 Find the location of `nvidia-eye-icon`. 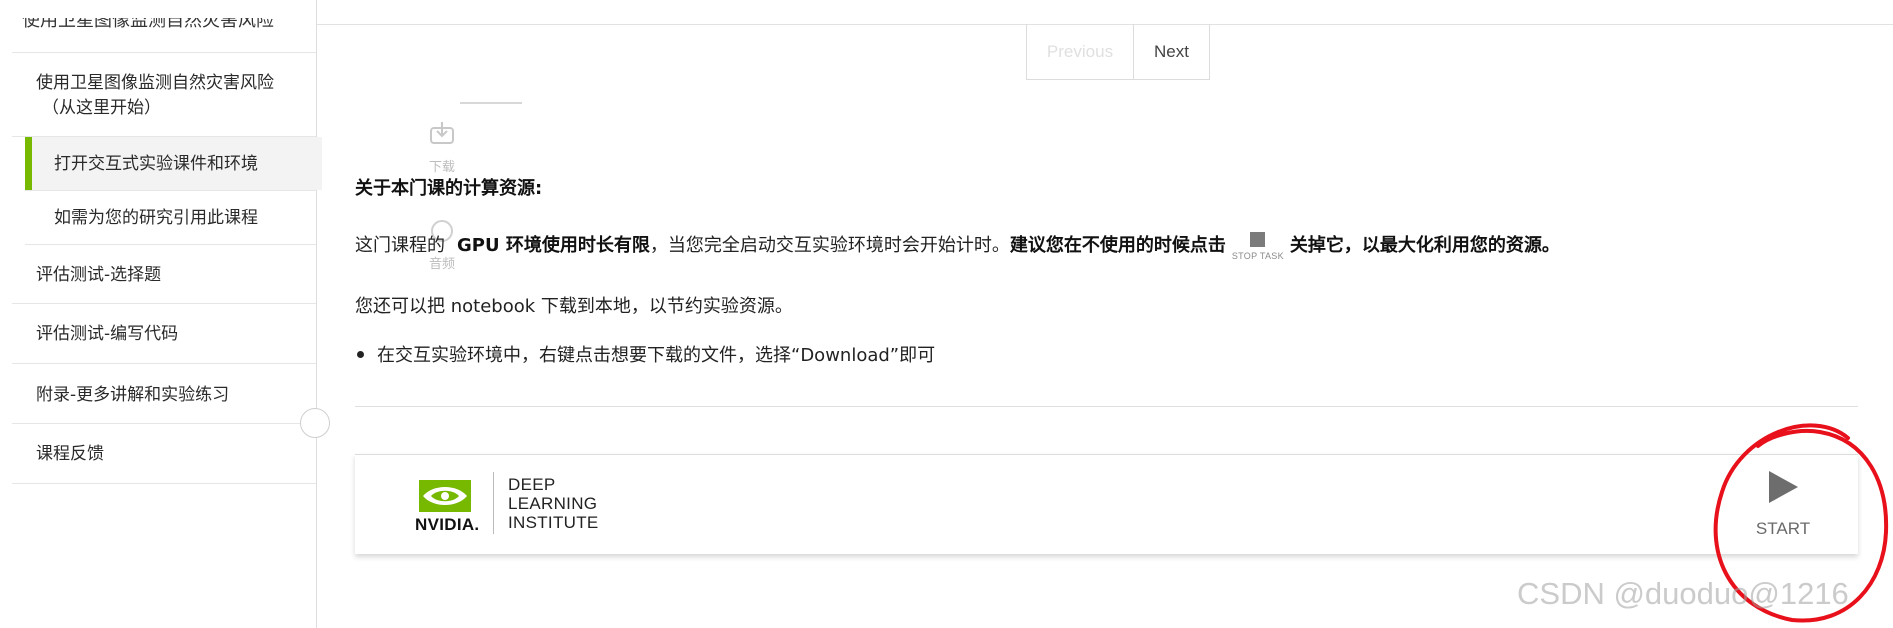

nvidia-eye-icon is located at coordinates (445, 496).